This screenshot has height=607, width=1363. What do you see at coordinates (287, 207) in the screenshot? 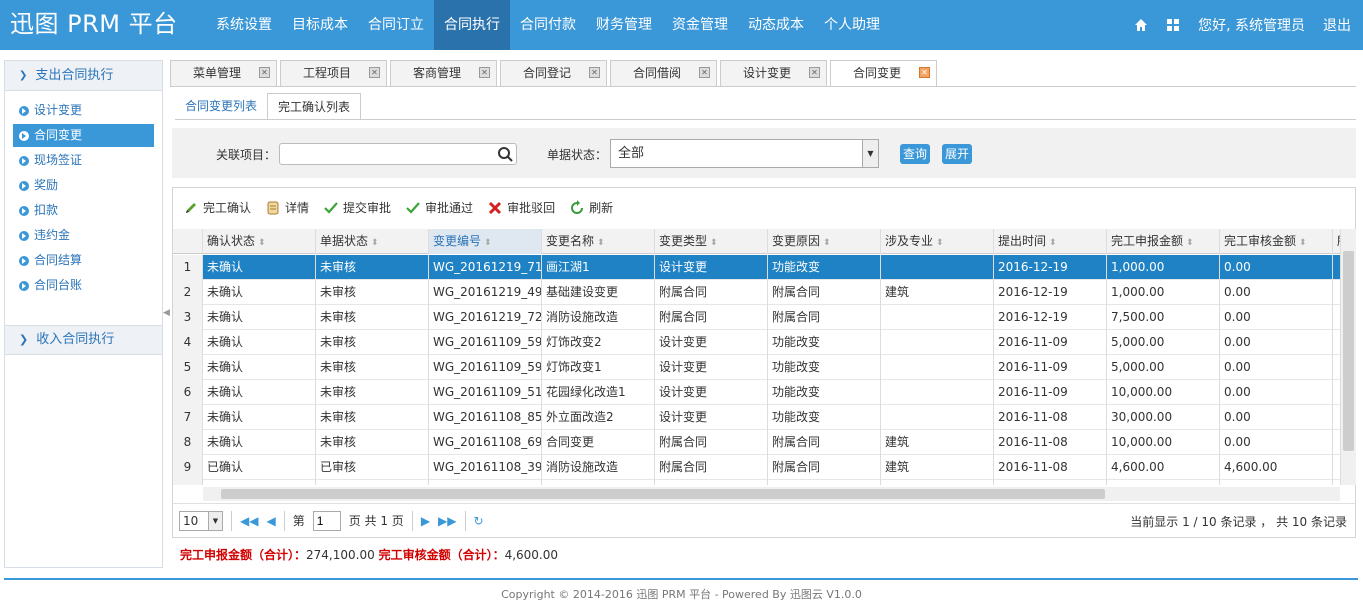
I see `detail-button: 详情` at bounding box center [287, 207].